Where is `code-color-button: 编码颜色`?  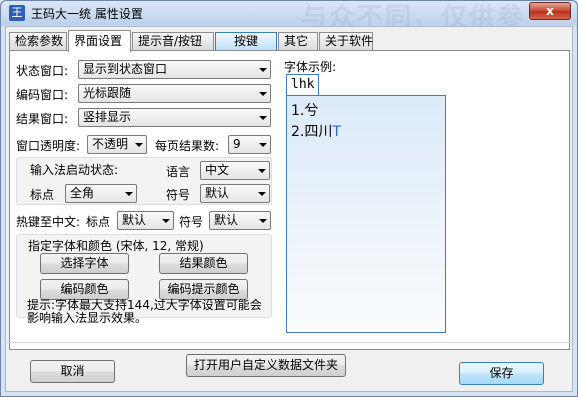
code-color-button: 编码颜色 is located at coordinates (84, 289).